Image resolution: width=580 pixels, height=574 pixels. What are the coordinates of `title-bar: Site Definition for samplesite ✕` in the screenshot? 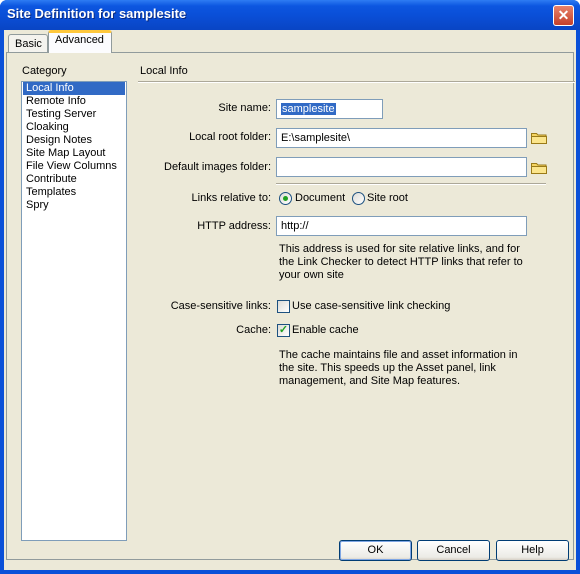 It's located at (290, 15).